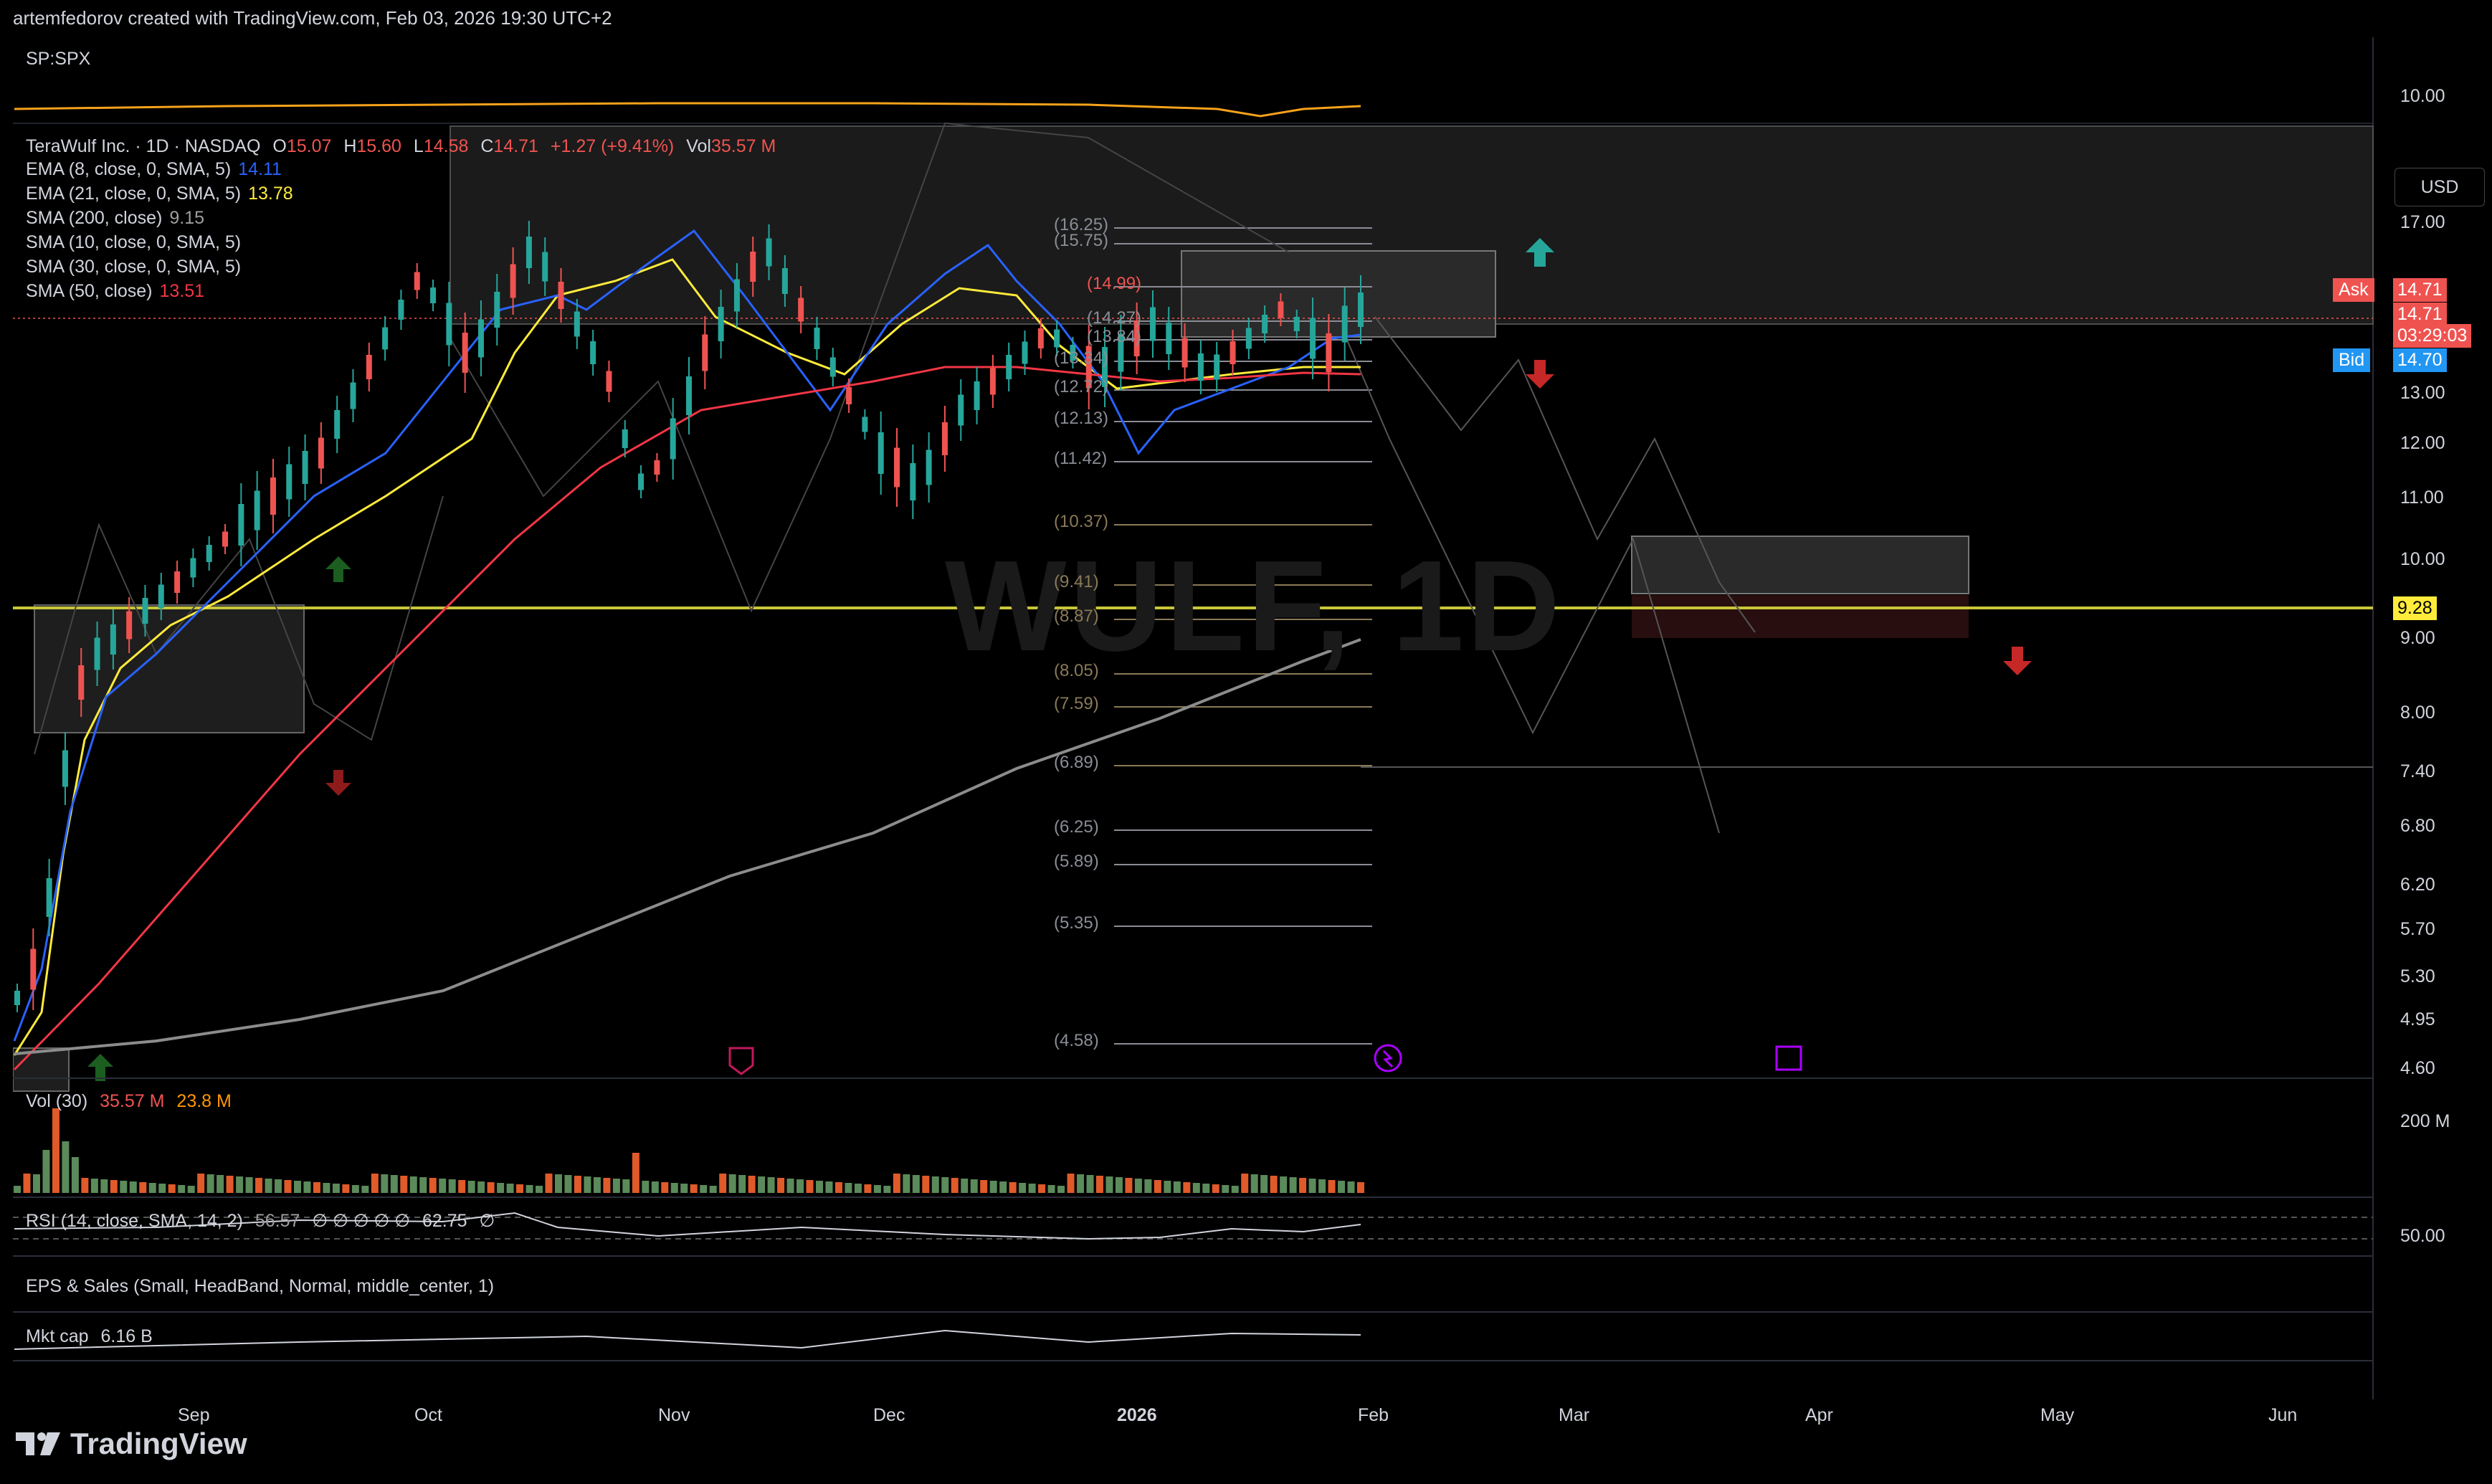  What do you see at coordinates (1819, 1415) in the screenshot?
I see `time-axis-label: Apr` at bounding box center [1819, 1415].